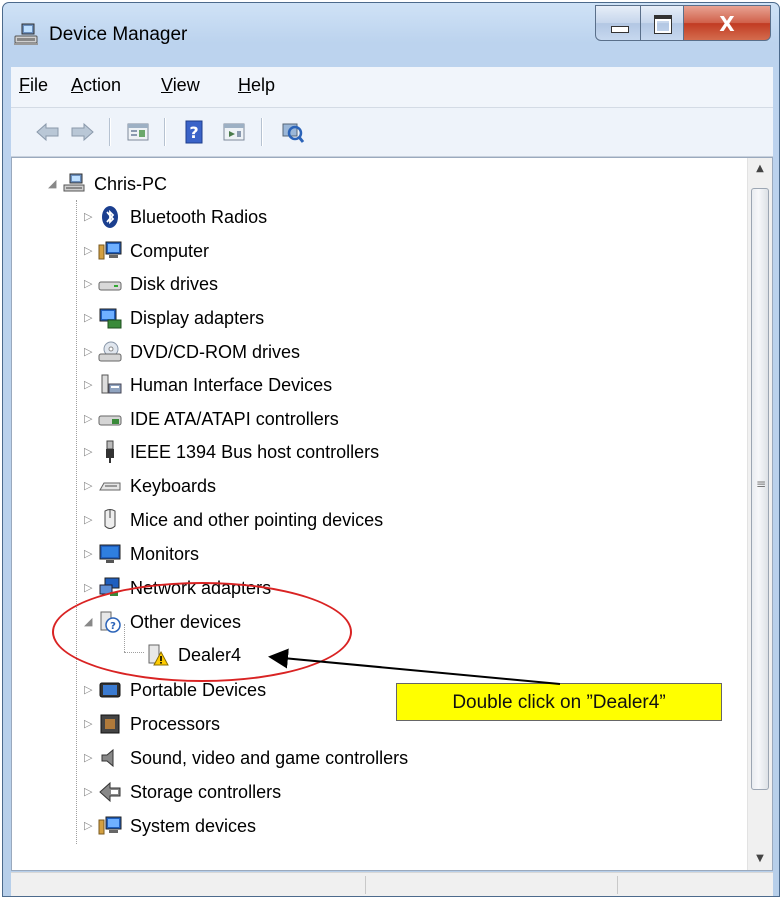  Describe the element at coordinates (110, 690) in the screenshot. I see `portable-device-icon` at that location.